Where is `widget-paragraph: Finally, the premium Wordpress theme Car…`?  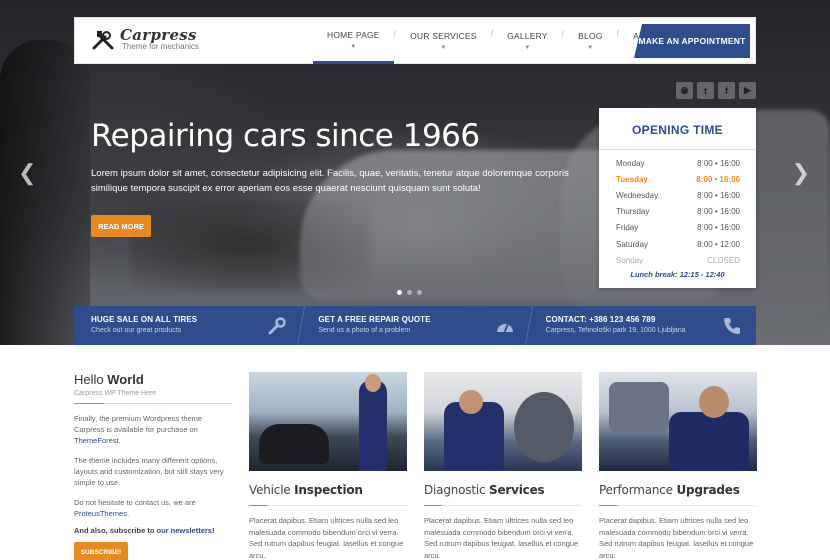 widget-paragraph: Finally, the premium Wordpress theme Car… is located at coordinates (138, 429).